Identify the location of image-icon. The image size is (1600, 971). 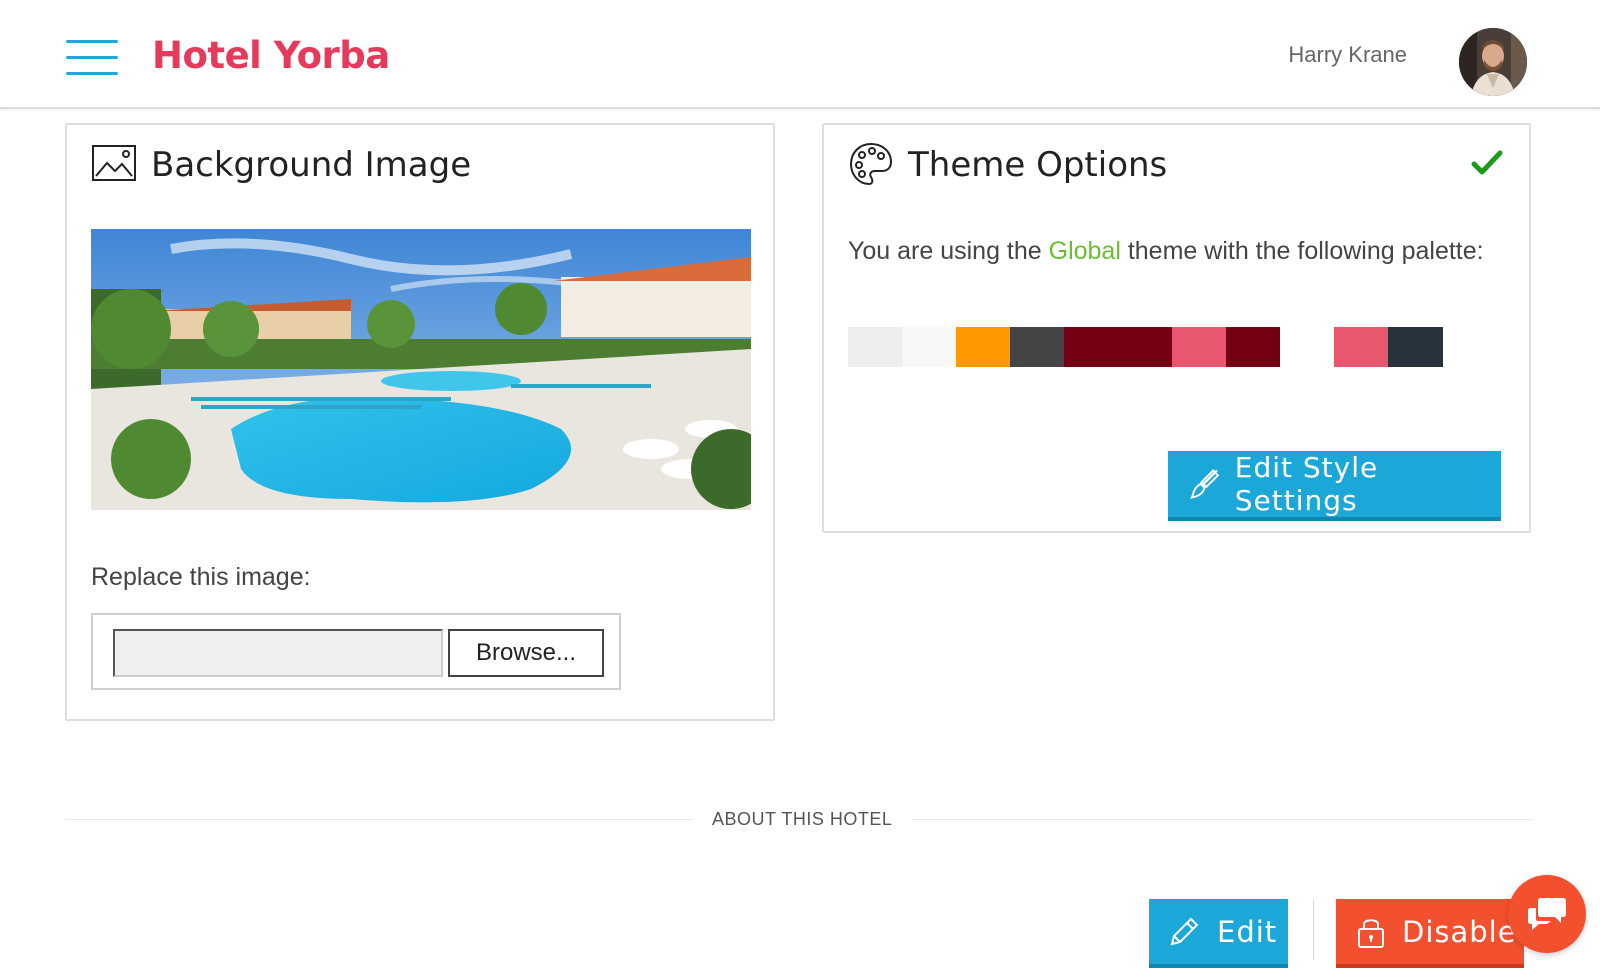
(114, 163).